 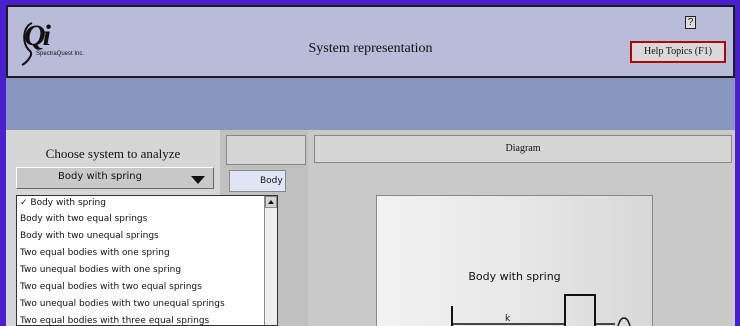 I want to click on list-item: Two unequal bodies with one spring, so click(x=100, y=273).